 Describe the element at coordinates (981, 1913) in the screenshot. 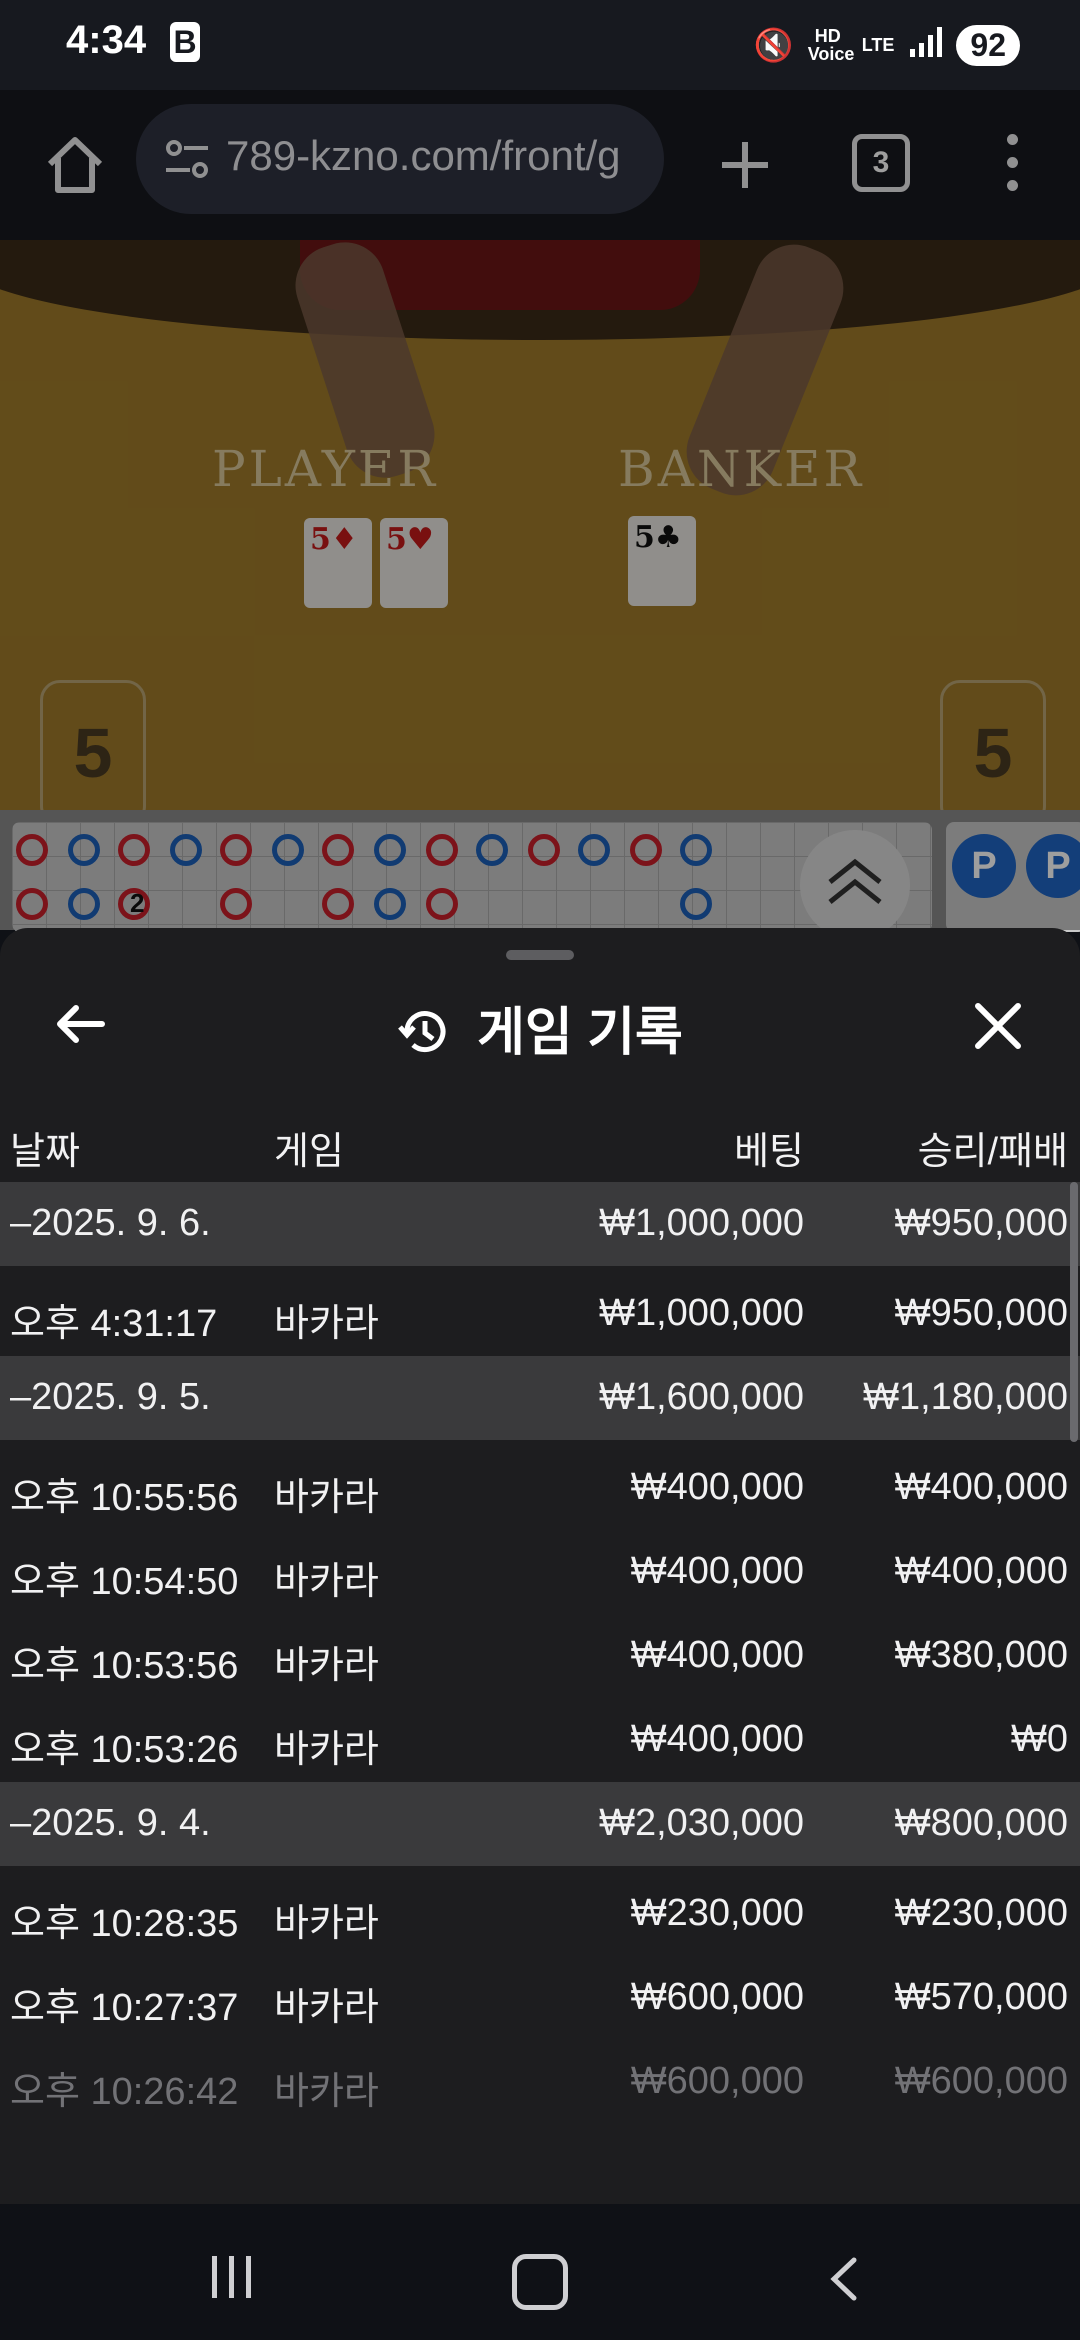

I see `cell-result: ₩230,000` at that location.